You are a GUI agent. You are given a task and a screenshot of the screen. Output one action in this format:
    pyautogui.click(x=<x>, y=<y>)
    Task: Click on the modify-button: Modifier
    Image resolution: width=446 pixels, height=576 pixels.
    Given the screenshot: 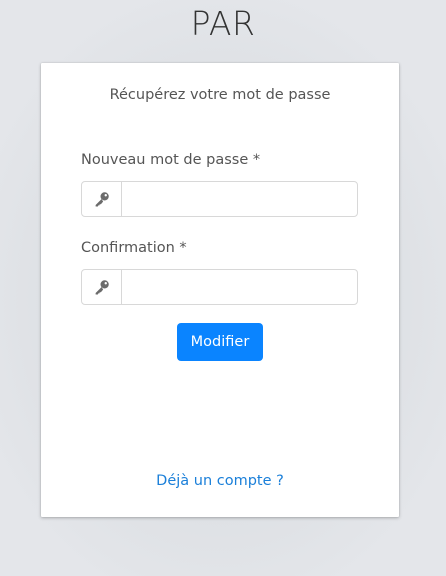 What is the action you would take?
    pyautogui.click(x=220, y=342)
    